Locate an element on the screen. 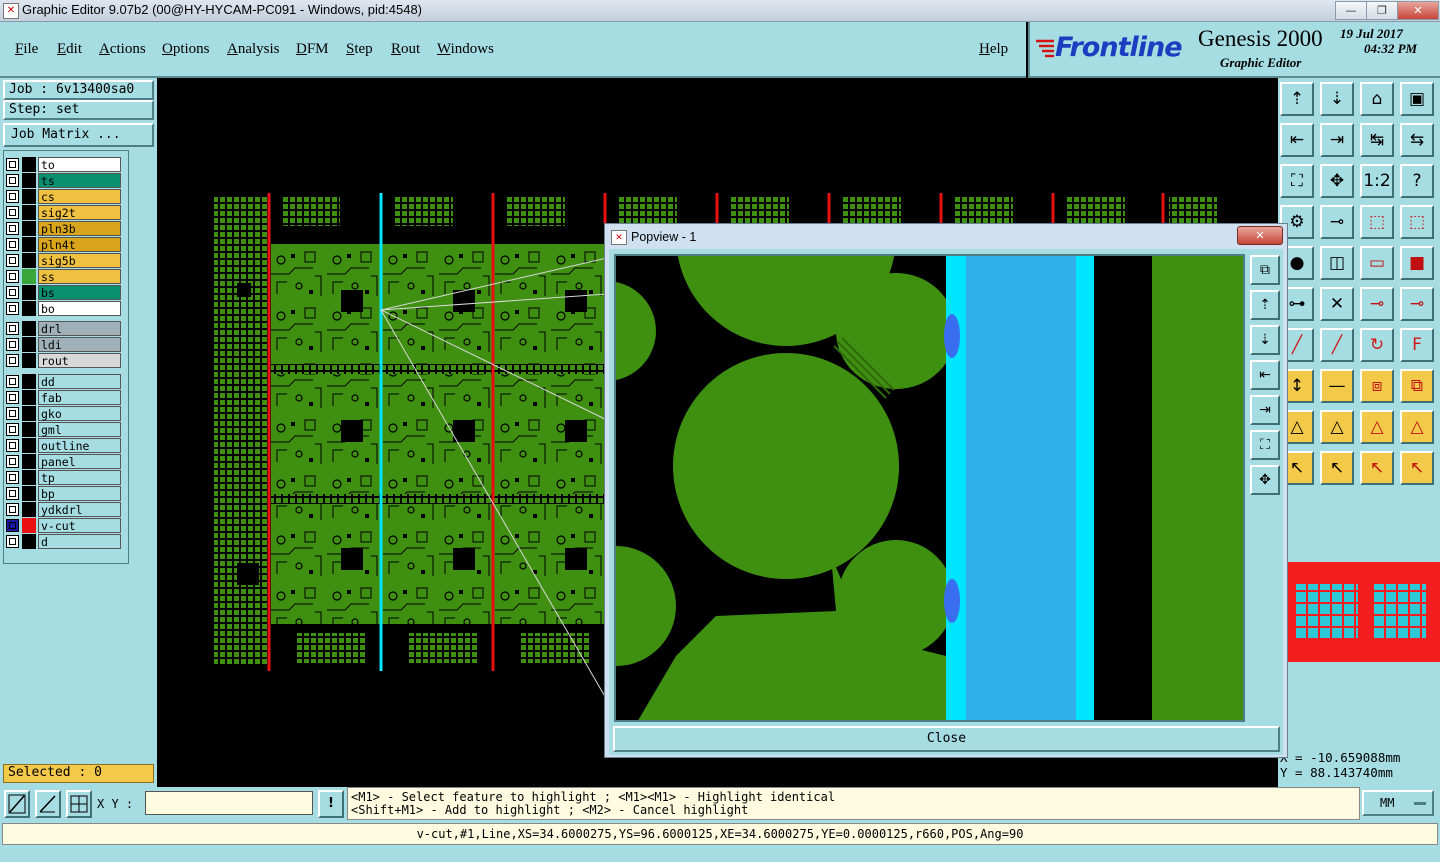 The width and height of the screenshot is (1440, 862). menu-analysis: Analysis is located at coordinates (253, 49).